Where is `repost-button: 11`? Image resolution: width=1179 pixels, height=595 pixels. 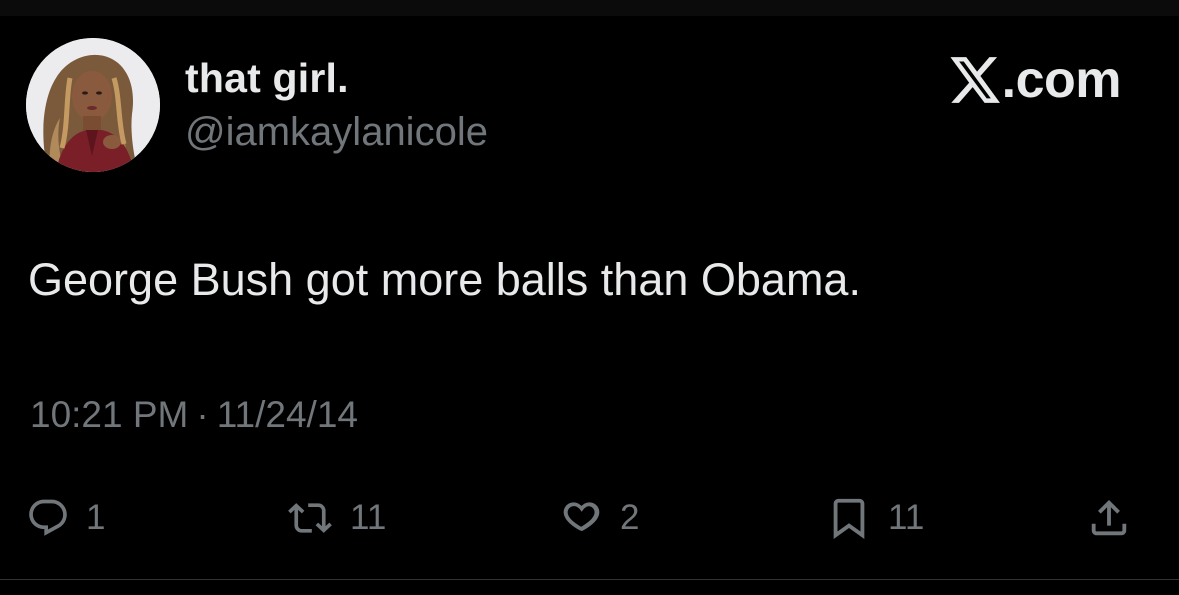
repost-button: 11 is located at coordinates (336, 518).